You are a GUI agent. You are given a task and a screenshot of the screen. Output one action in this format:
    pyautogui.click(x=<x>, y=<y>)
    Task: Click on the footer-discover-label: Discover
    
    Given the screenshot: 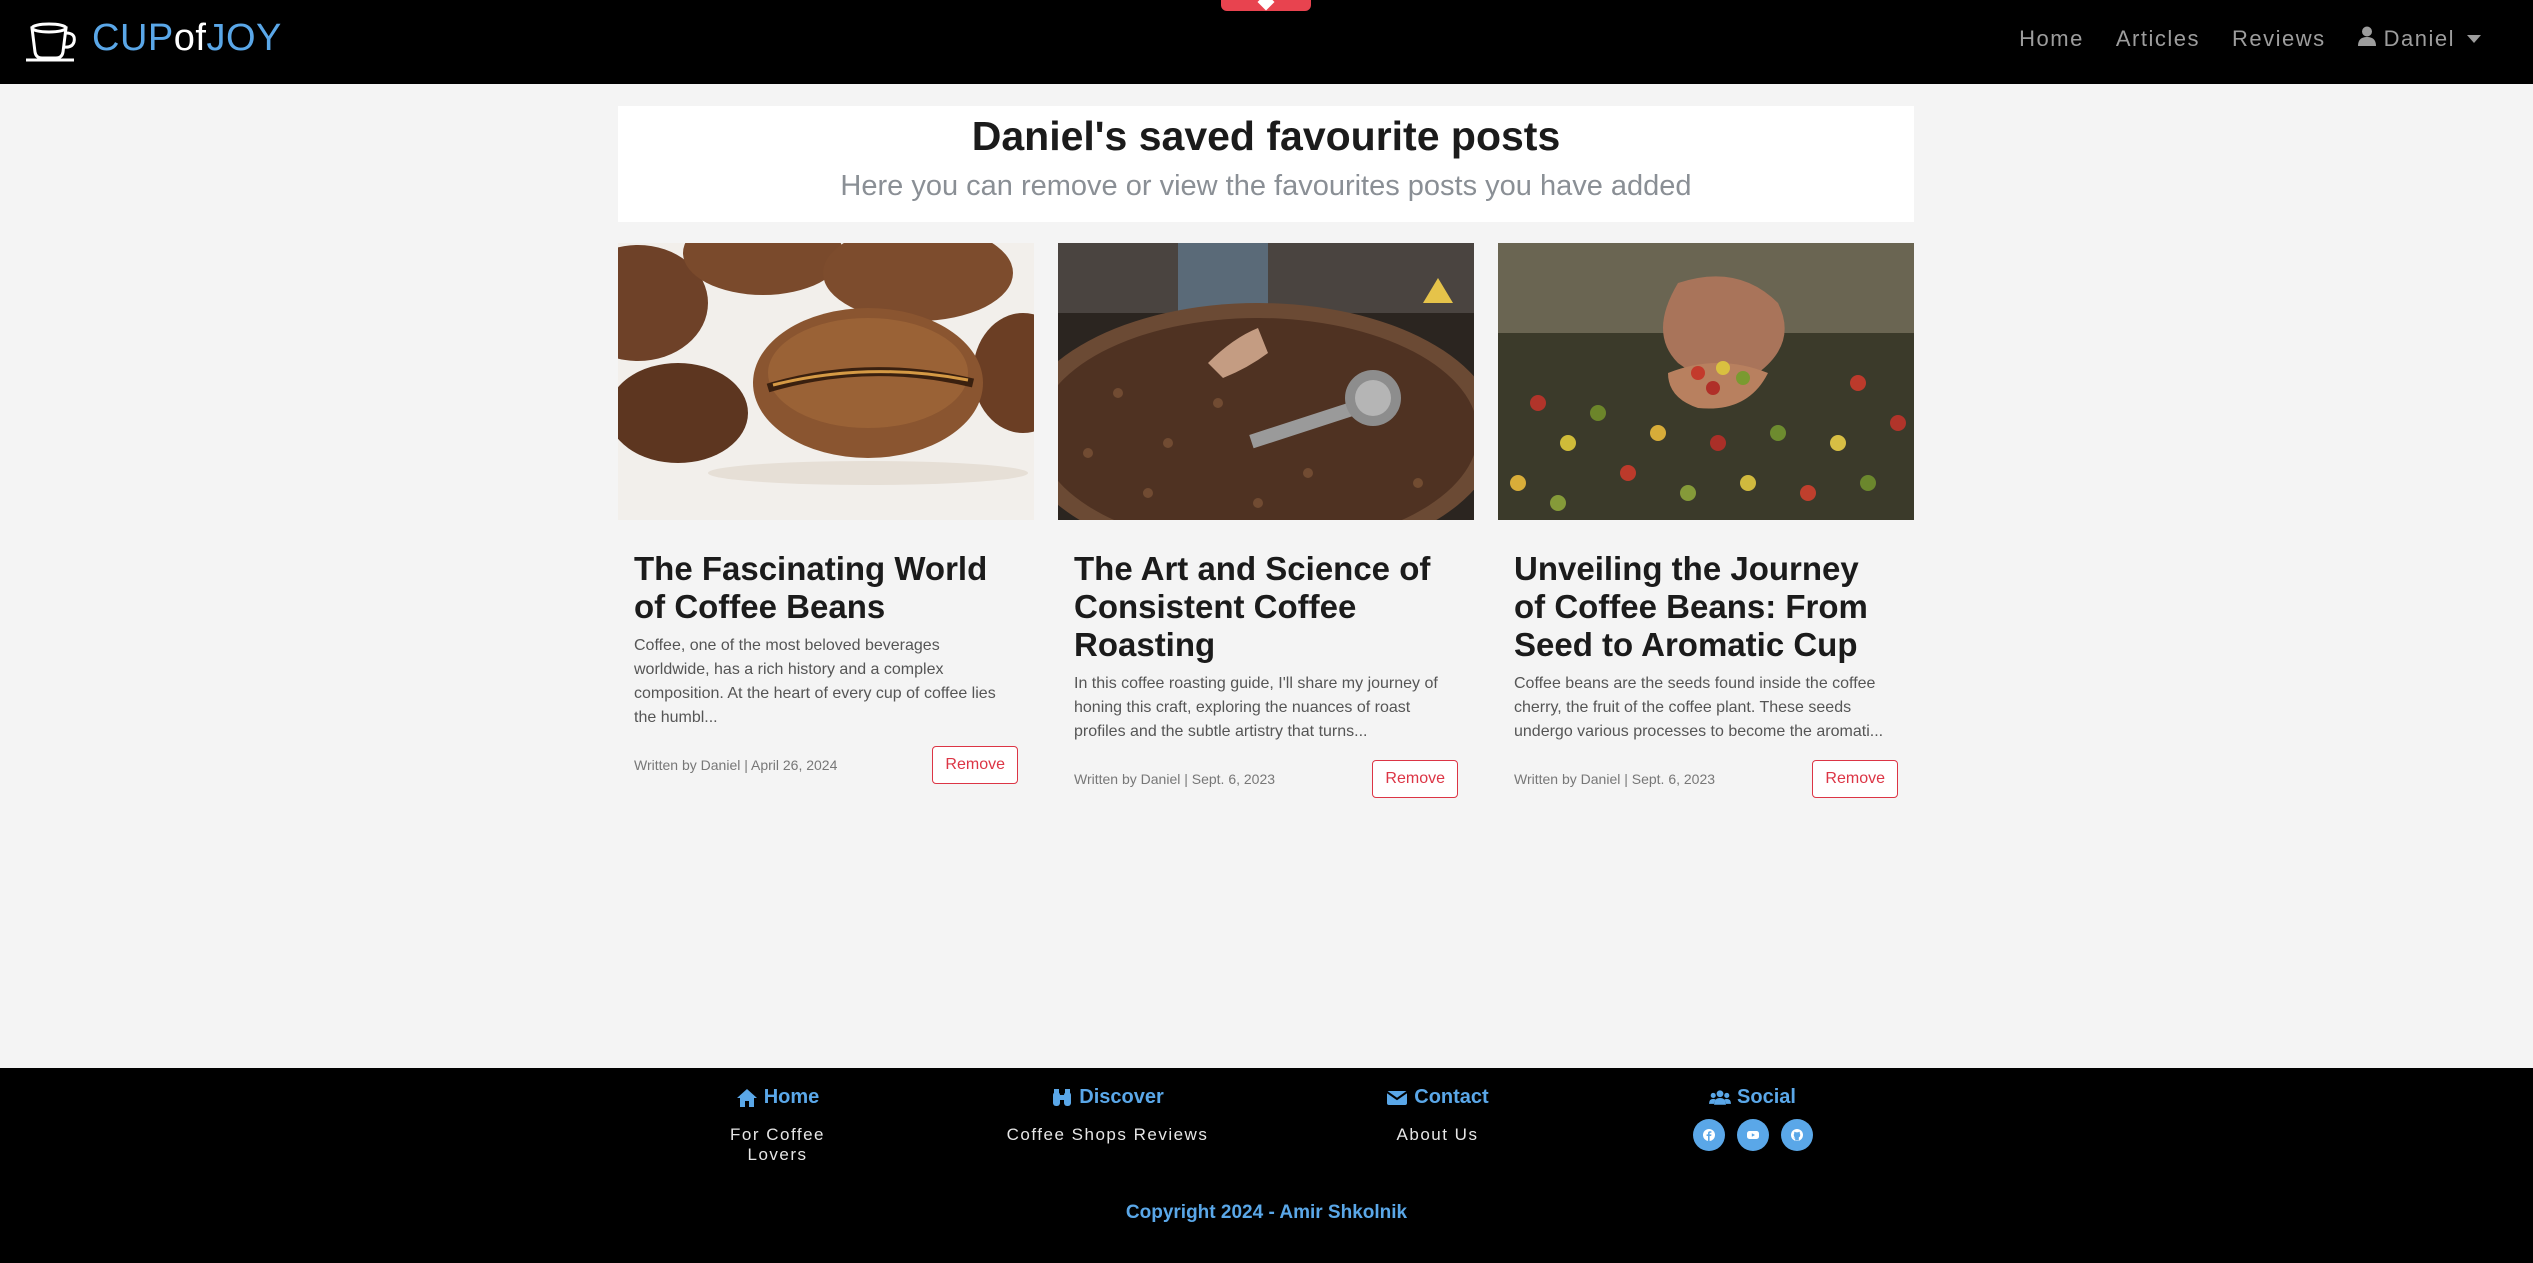 What is the action you would take?
    pyautogui.click(x=1121, y=1097)
    